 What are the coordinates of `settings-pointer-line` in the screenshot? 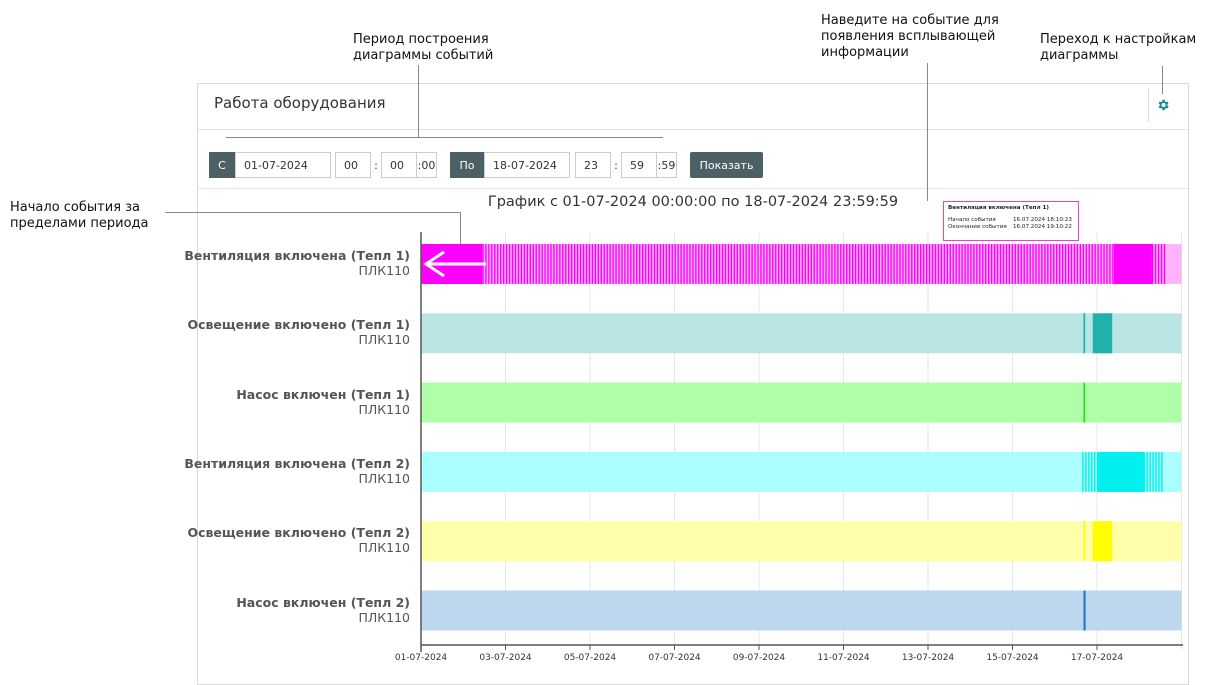 It's located at (1162, 80).